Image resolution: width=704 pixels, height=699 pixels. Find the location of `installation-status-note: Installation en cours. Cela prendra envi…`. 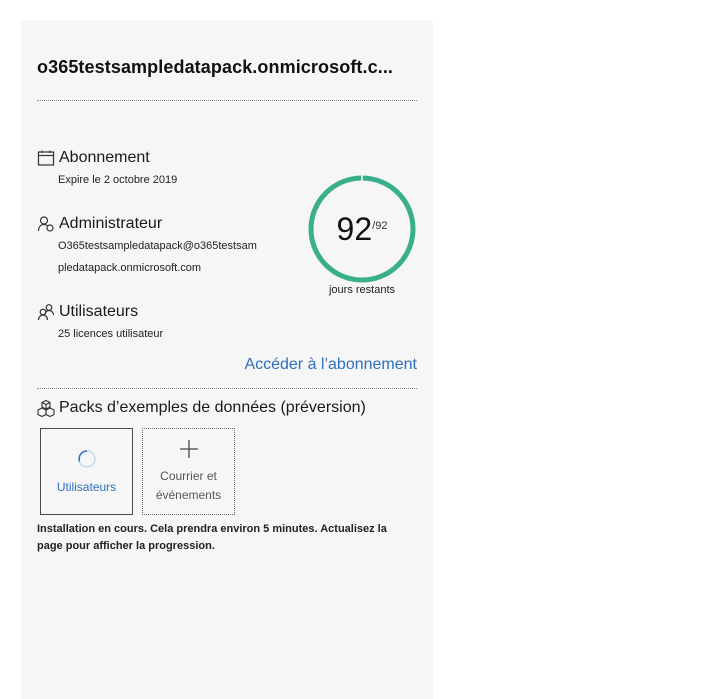

installation-status-note: Installation en cours. Cela prendra envi… is located at coordinates (212, 537).